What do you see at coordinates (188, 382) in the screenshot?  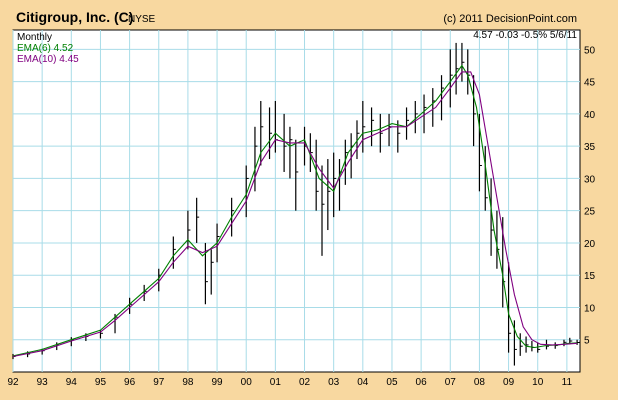 I see `x-tick-label: 98` at bounding box center [188, 382].